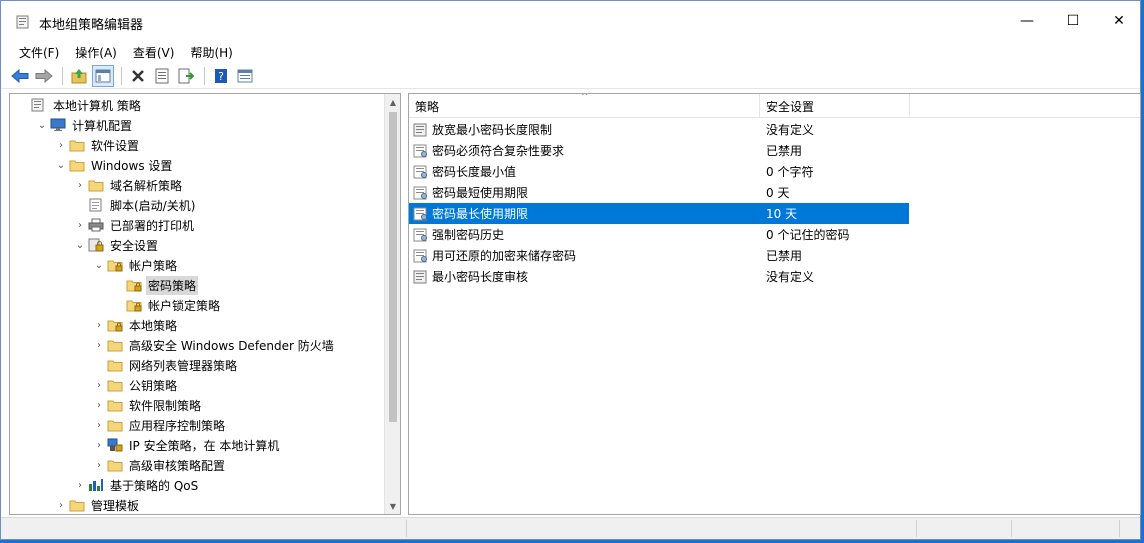 This screenshot has width=1144, height=543. Describe the element at coordinates (1119, 21) in the screenshot. I see `close-button: ✕` at that location.